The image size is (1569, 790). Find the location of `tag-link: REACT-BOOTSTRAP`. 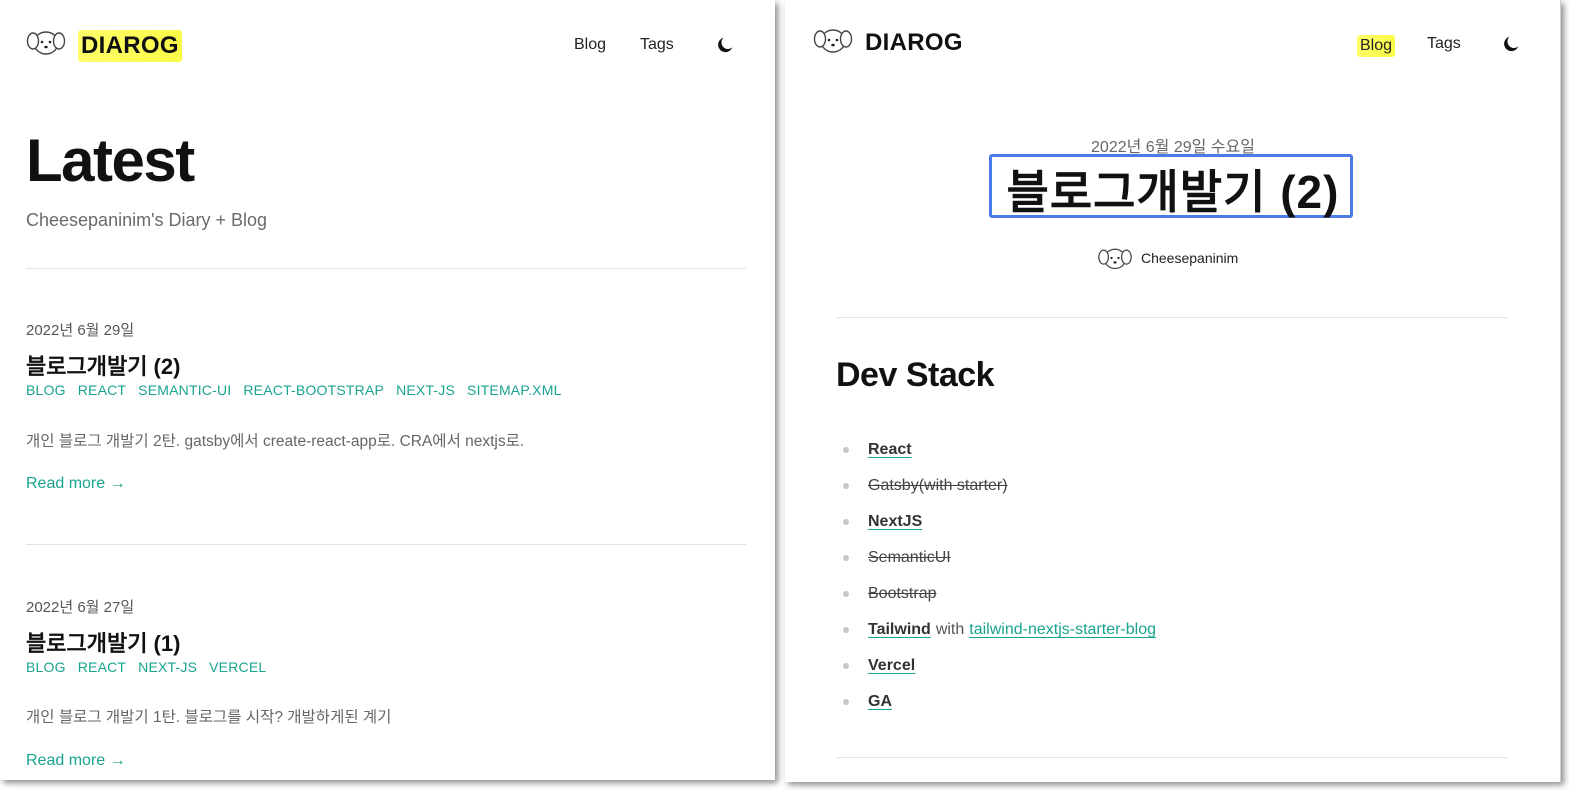

tag-link: REACT-BOOTSTRAP is located at coordinates (313, 390).